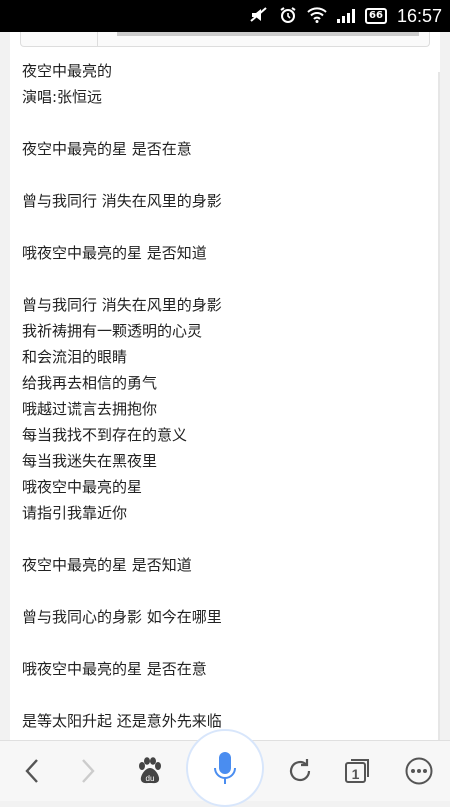 The width and height of the screenshot is (450, 807). I want to click on back-icon, so click(31, 771).